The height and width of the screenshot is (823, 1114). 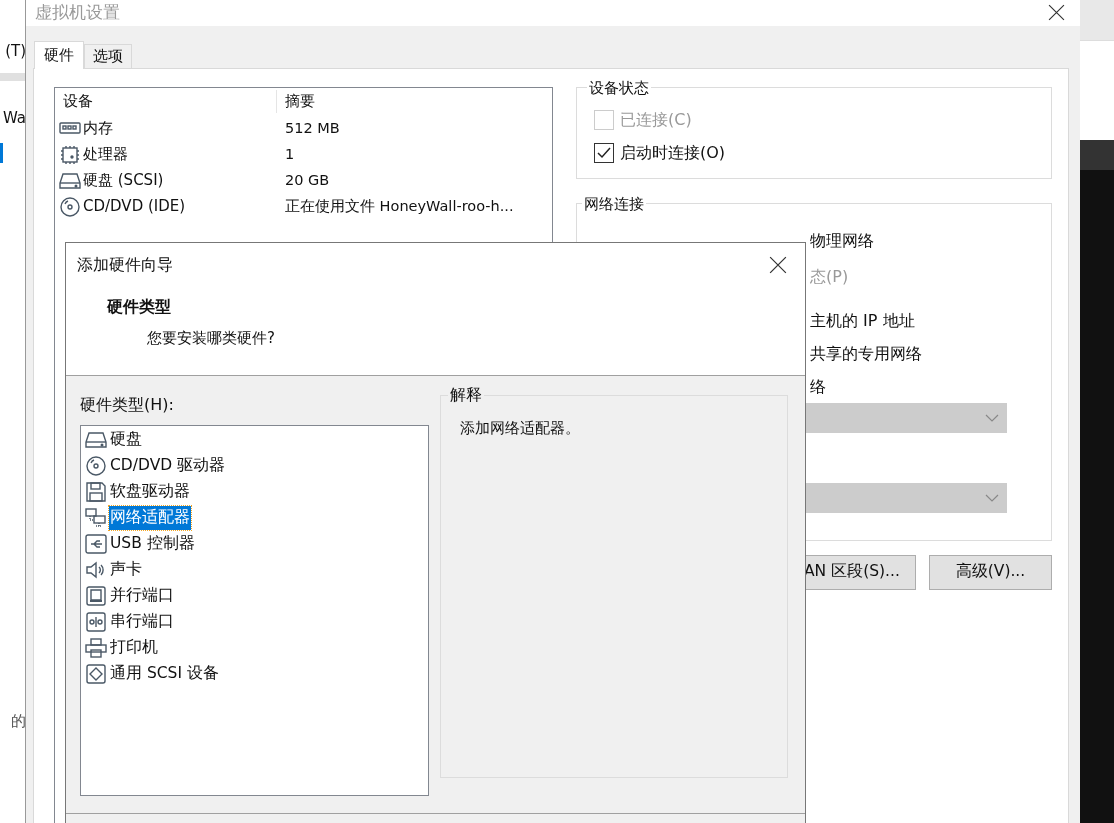 I want to click on list-item: 声卡, so click(x=126, y=570).